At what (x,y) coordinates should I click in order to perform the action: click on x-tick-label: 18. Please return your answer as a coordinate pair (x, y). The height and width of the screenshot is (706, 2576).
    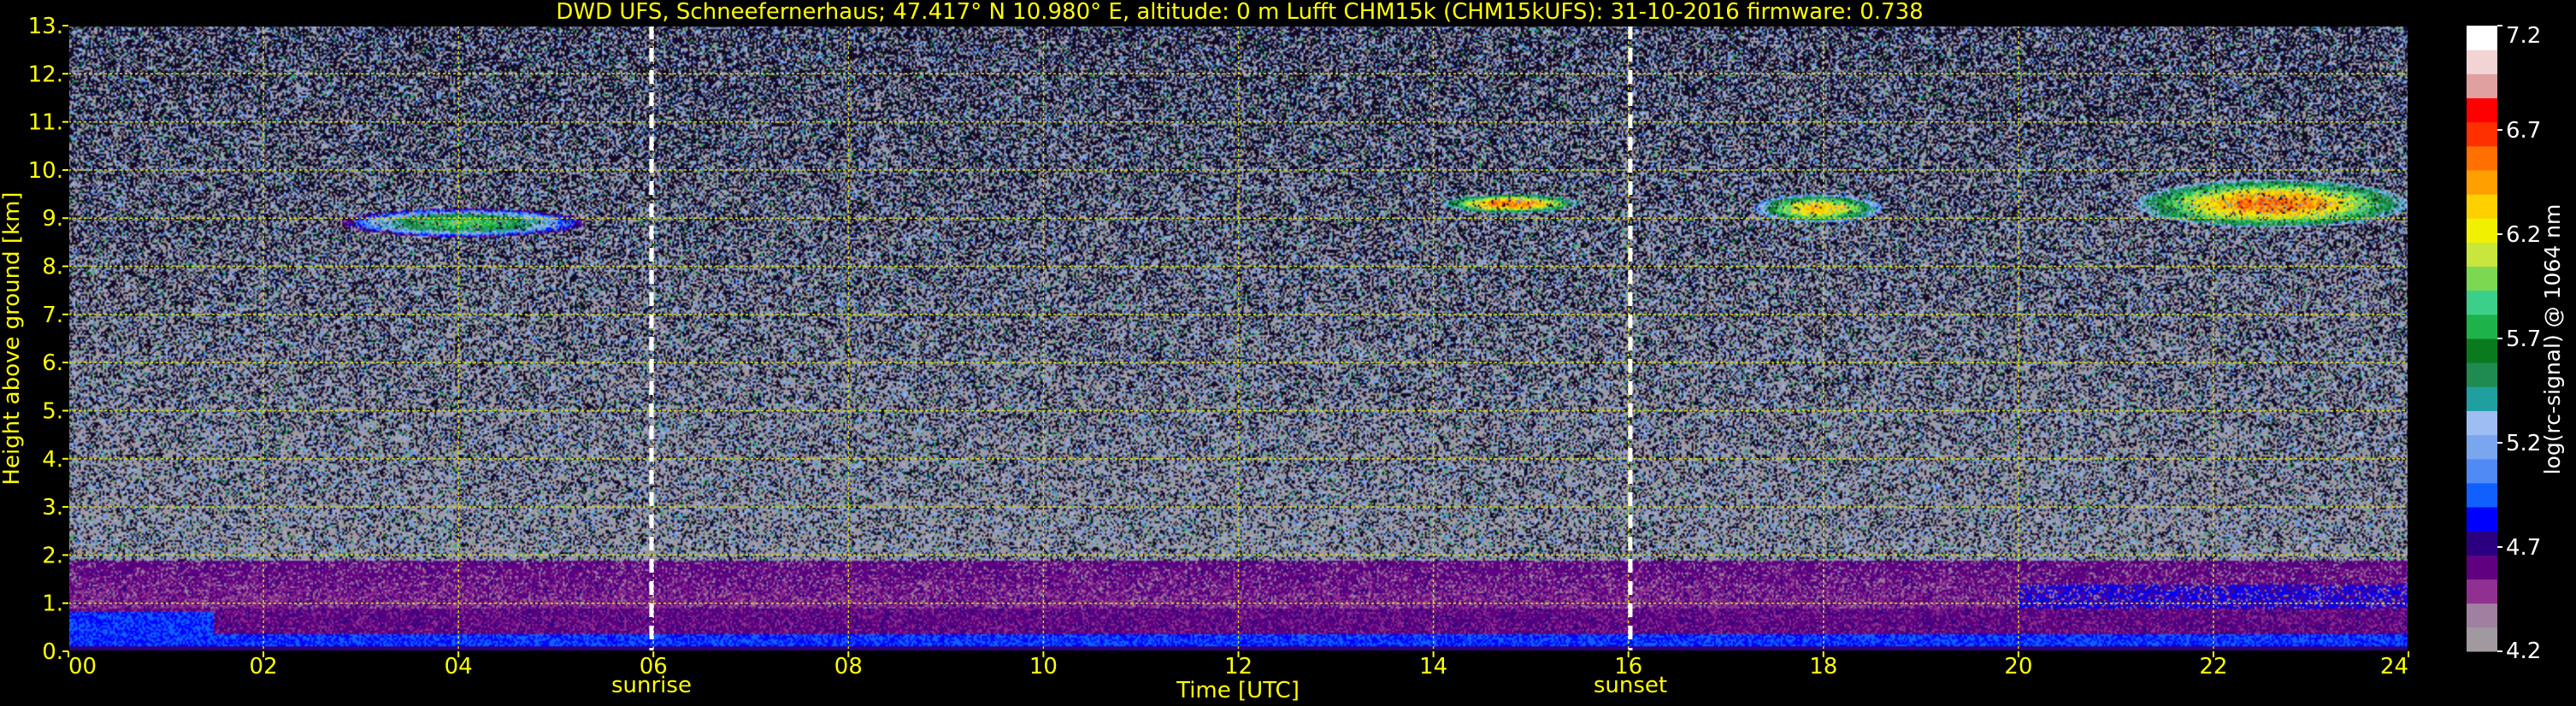
    Looking at the image, I should click on (1823, 667).